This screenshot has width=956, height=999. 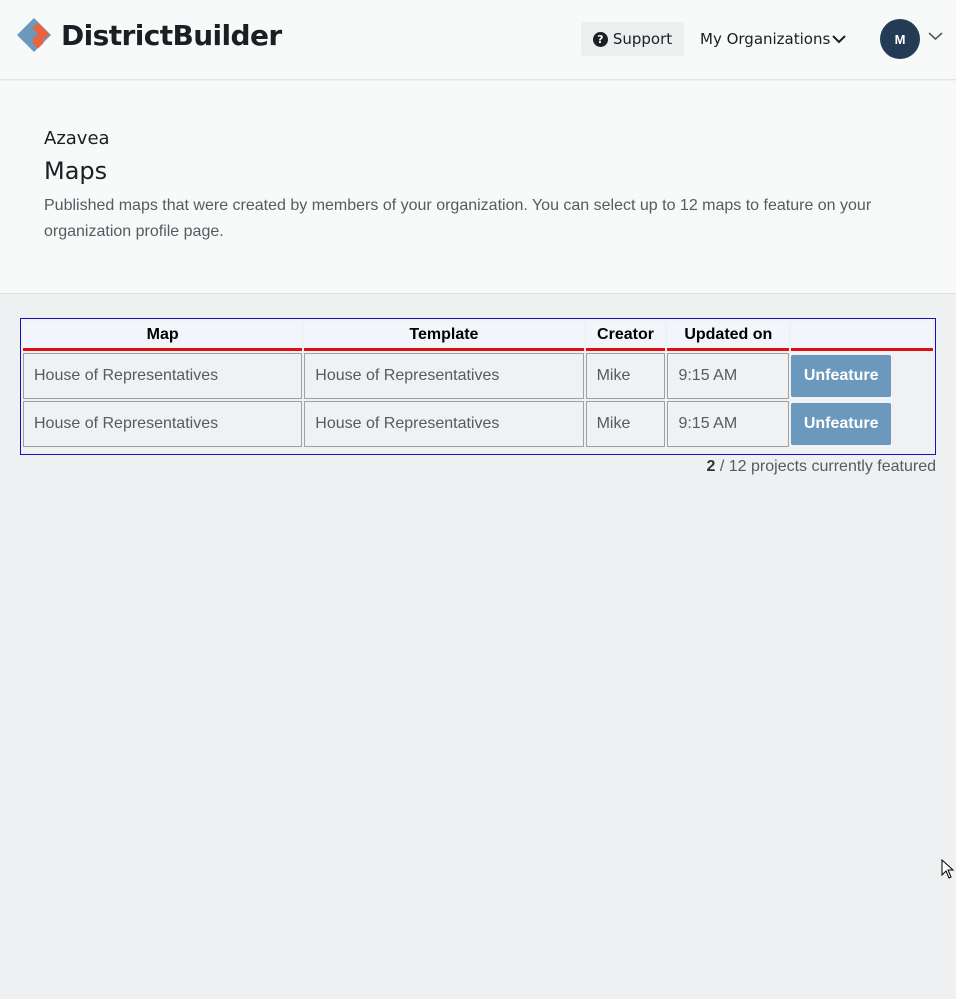 I want to click on page-title: Maps, so click(x=76, y=171).